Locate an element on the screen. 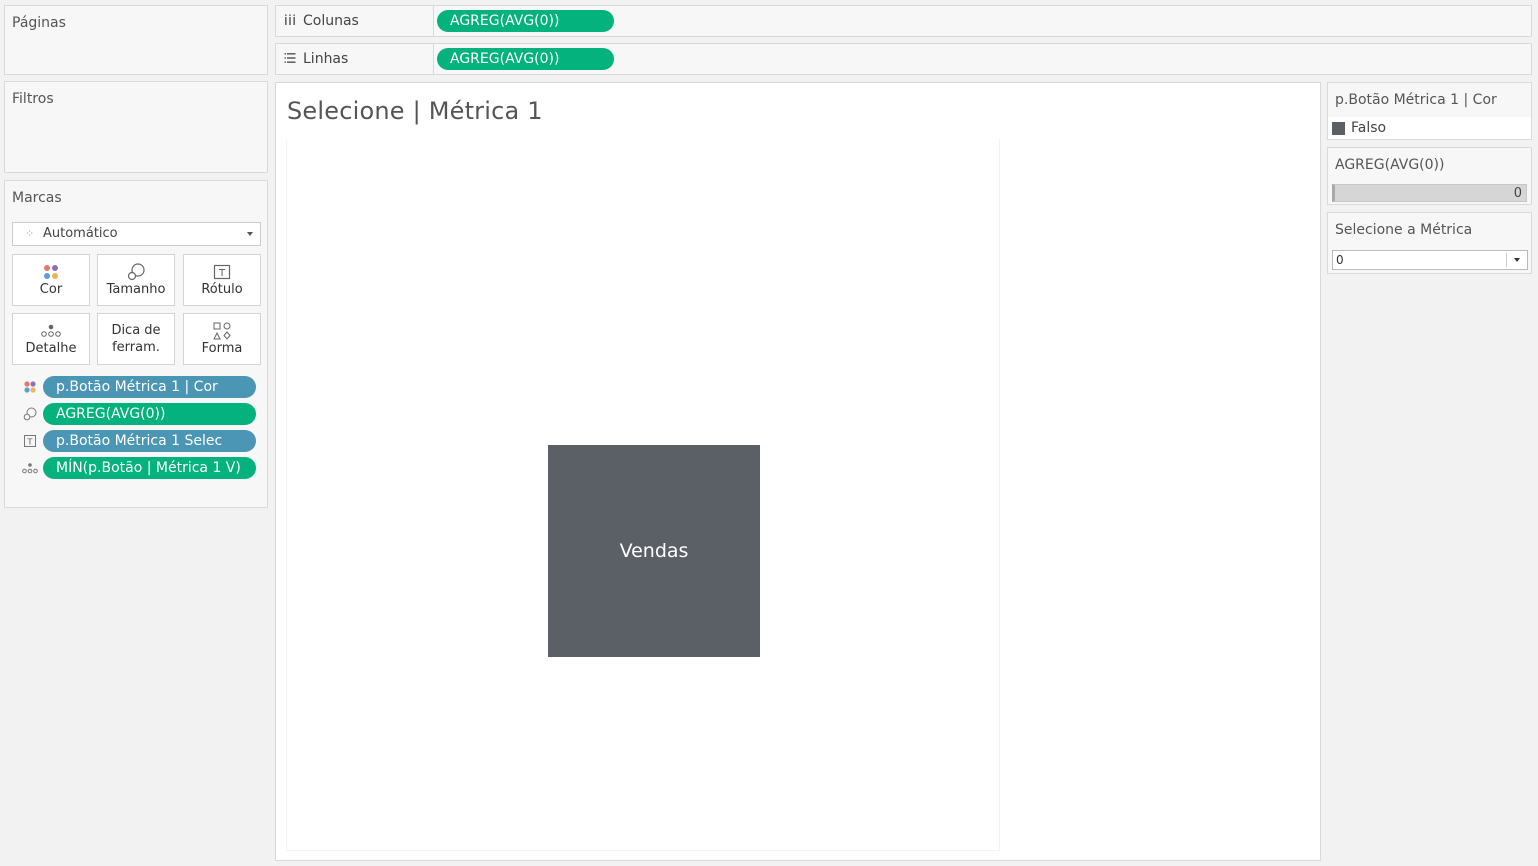 Image resolution: width=1538 pixels, height=866 pixels. tooltip-button-label: Dica de ferram. is located at coordinates (136, 339).